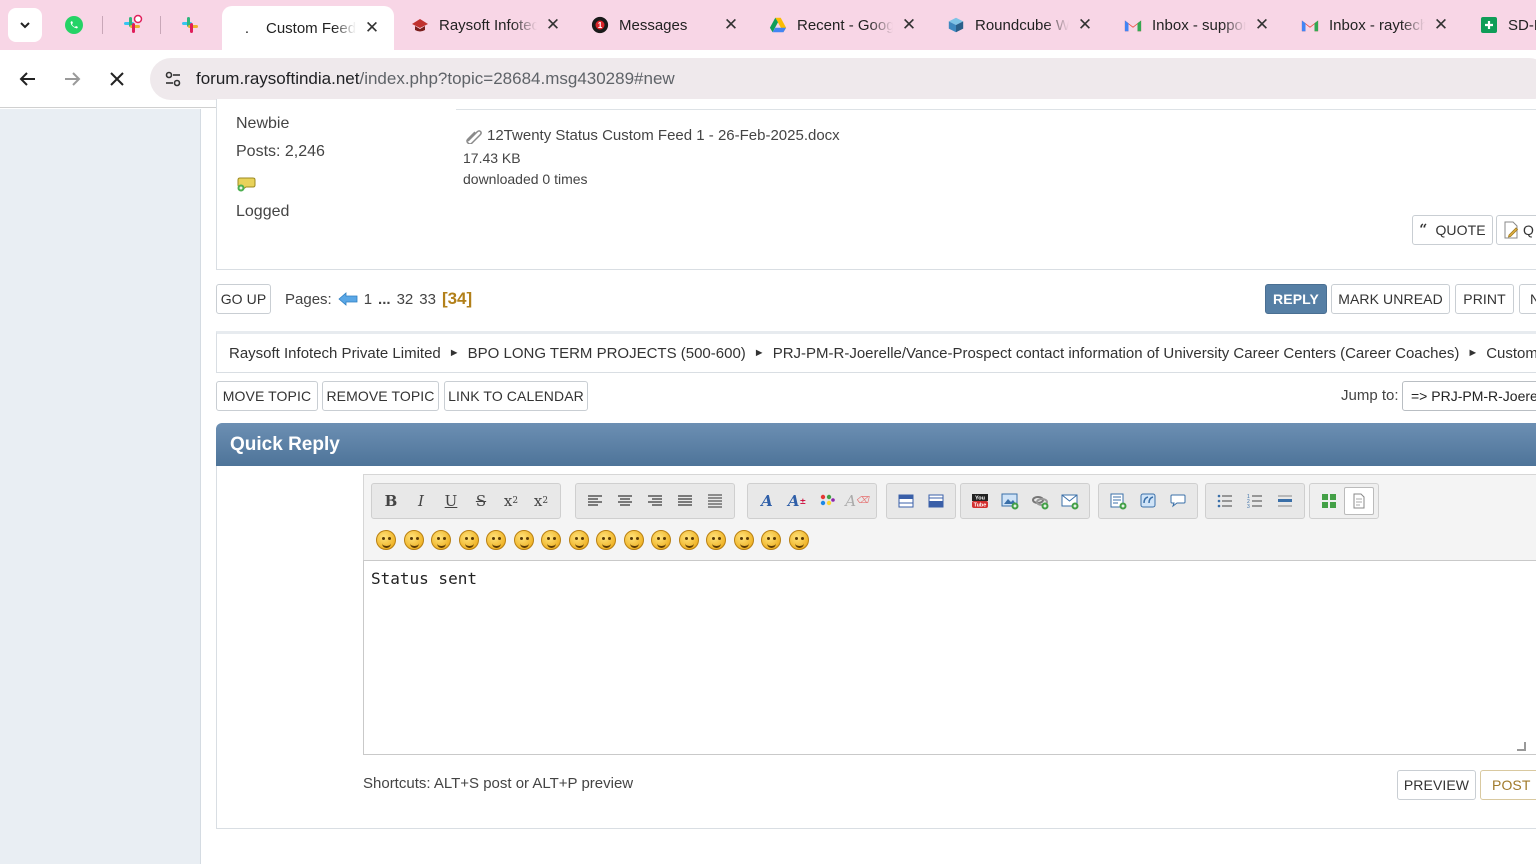 This screenshot has width=1536, height=864. I want to click on bullet-list-icon, so click(1225, 501).